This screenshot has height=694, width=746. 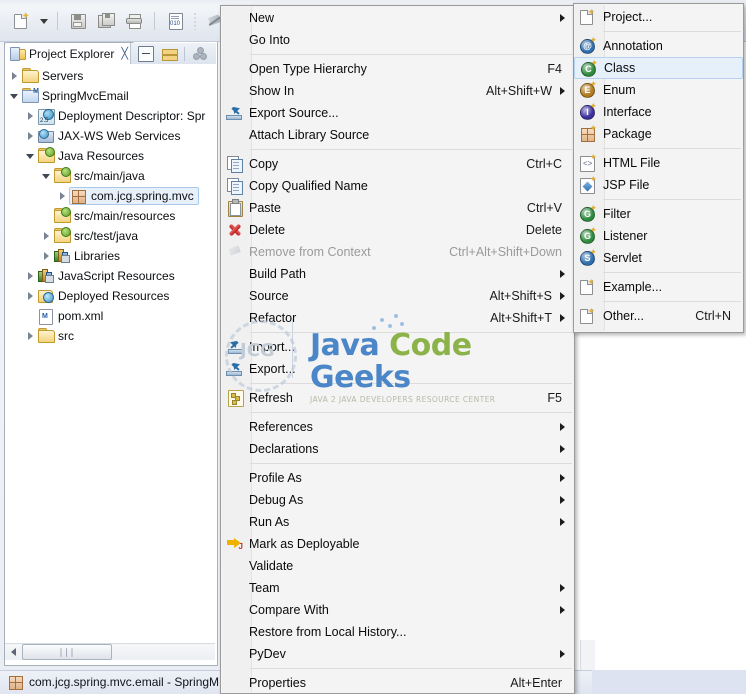 I want to click on menu-item-profile-as: Profile As, so click(x=397, y=478).